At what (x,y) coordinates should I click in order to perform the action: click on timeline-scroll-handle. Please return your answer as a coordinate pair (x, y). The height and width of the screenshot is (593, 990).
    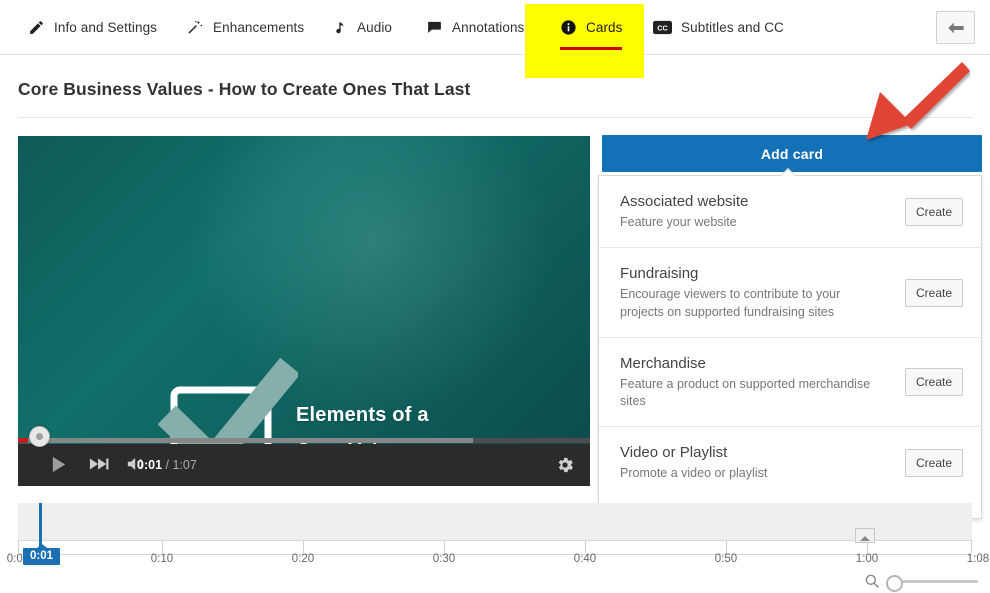
    Looking at the image, I should click on (865, 535).